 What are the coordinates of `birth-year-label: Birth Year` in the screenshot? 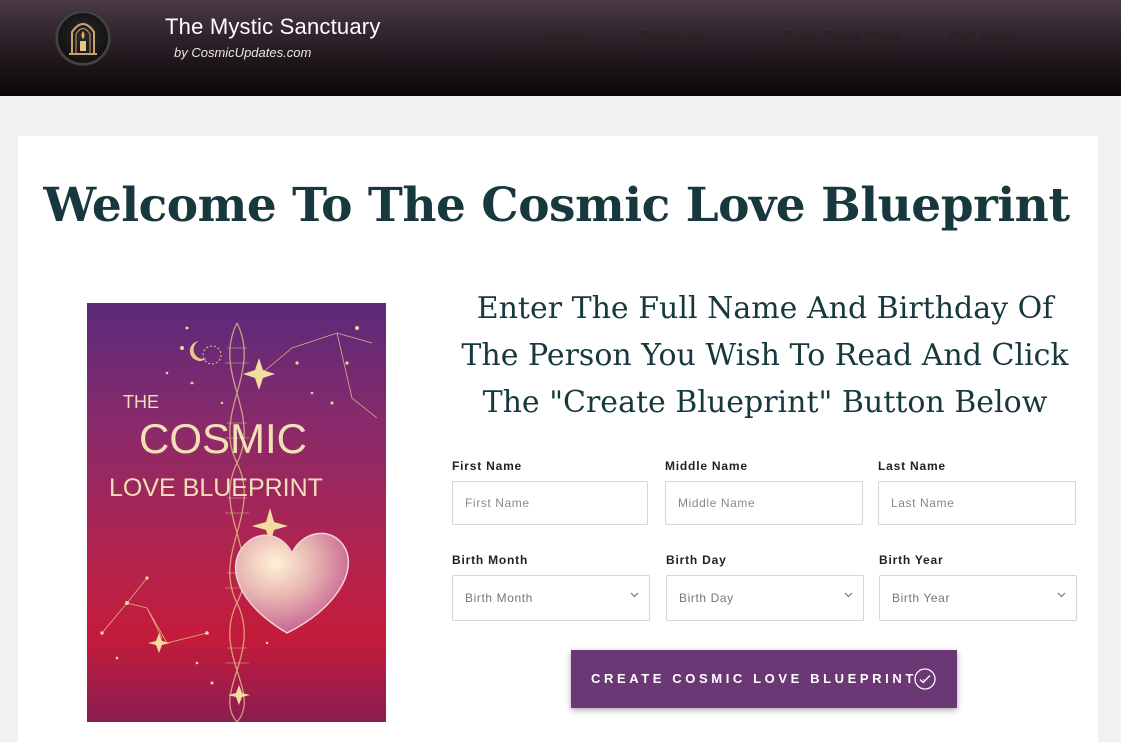 It's located at (911, 560).